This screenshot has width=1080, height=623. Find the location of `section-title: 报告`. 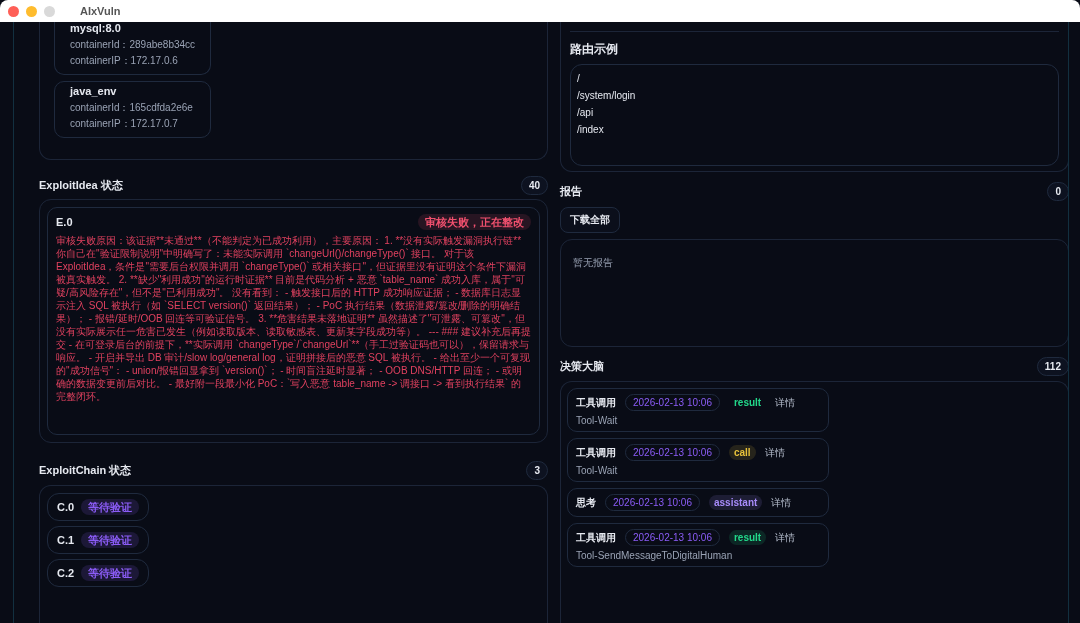

section-title: 报告 is located at coordinates (571, 191).